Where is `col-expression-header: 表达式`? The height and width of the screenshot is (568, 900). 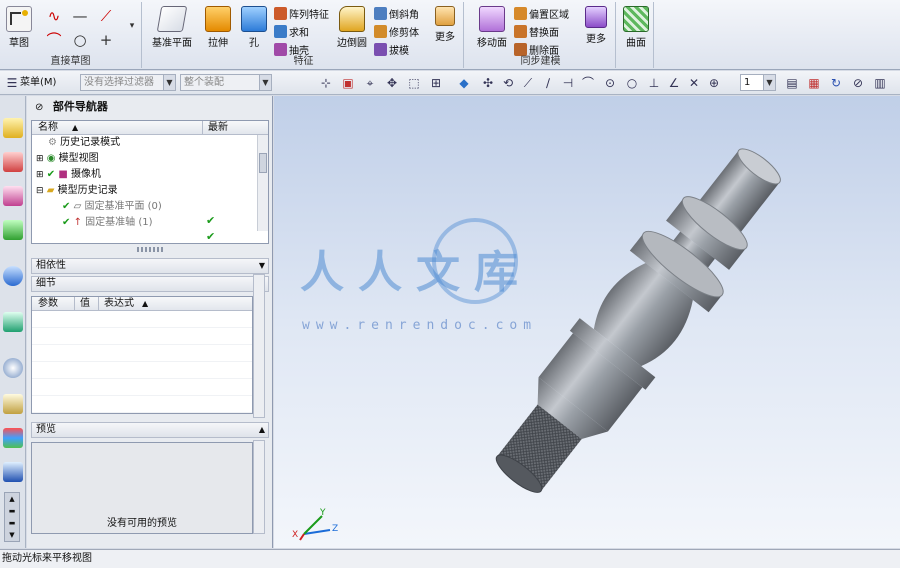
col-expression-header: 表达式 is located at coordinates (119, 303).